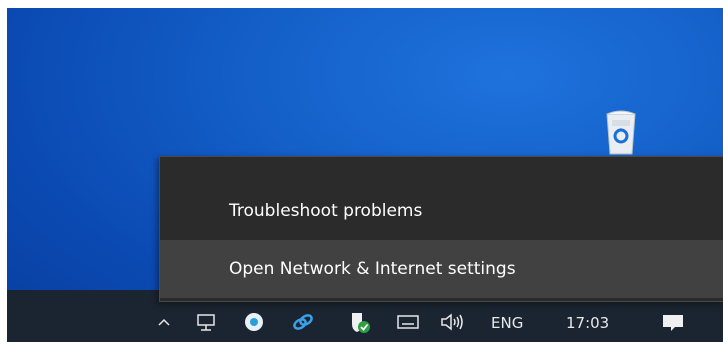  I want to click on menu-item-open-network-settings: Open Network & Internet settings, so click(441, 269).